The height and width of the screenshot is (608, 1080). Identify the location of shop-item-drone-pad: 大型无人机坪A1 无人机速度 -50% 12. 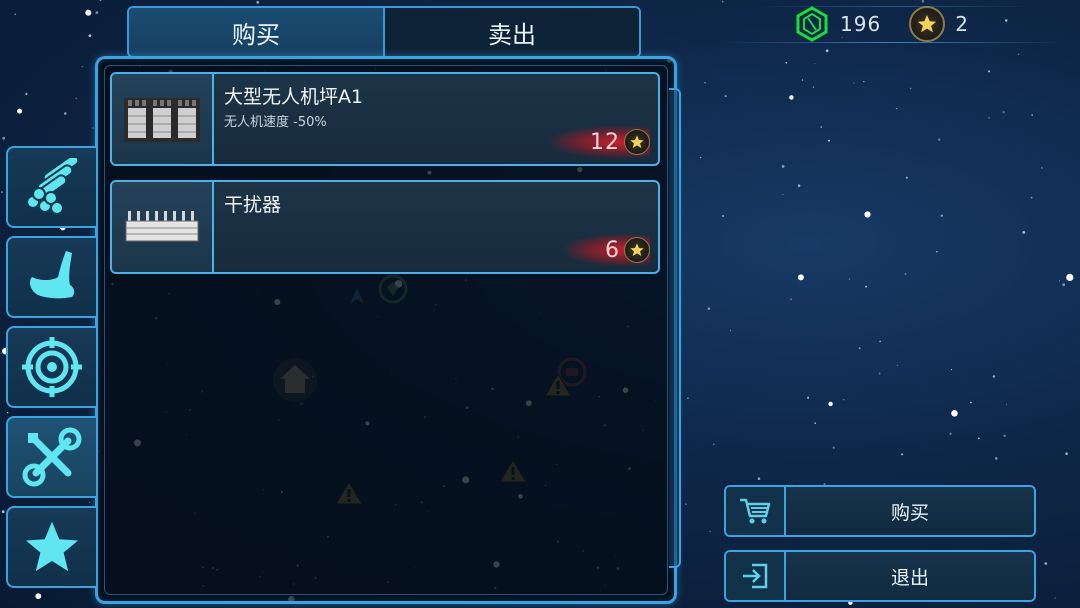
(385, 119).